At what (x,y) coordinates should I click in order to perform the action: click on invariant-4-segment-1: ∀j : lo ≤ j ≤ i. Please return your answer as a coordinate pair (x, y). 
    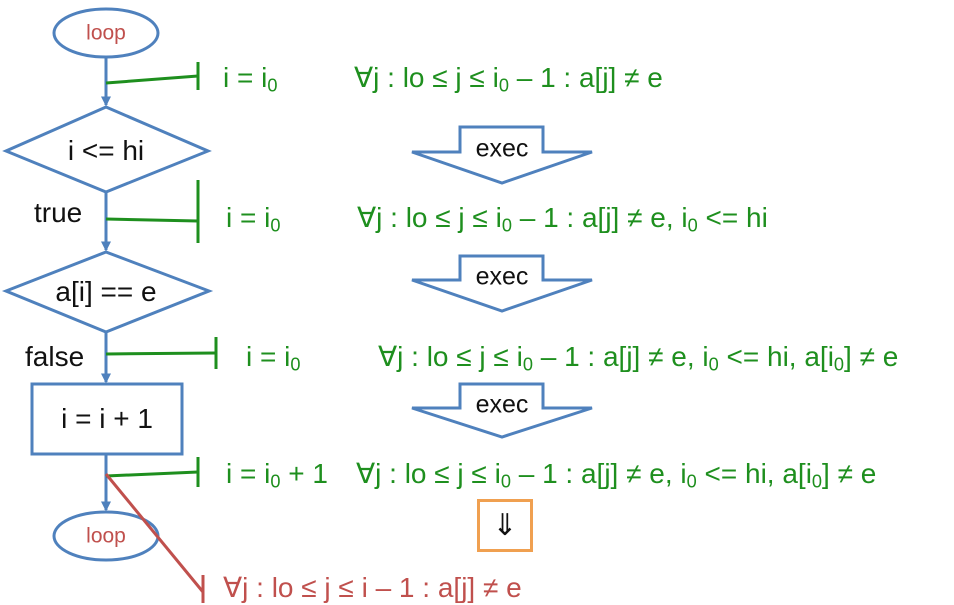
    Looking at the image, I should click on (428, 473).